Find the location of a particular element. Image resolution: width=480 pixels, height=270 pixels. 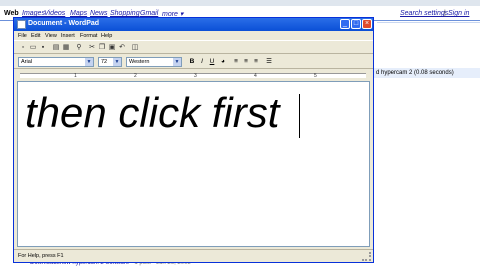

font-name-select: Arial ▼ is located at coordinates (56, 62).